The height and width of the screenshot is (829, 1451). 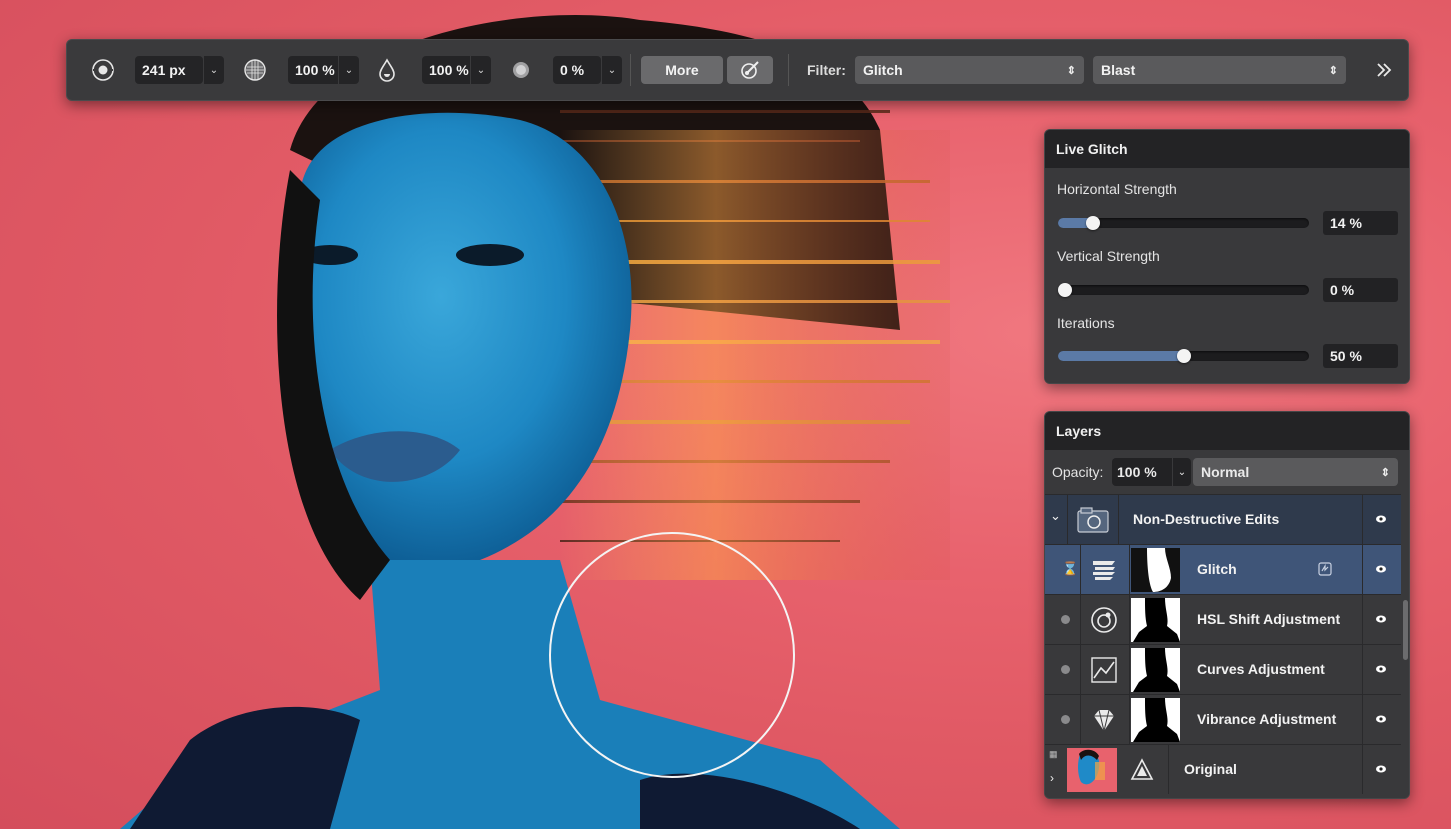 I want to click on opacity-label: Opacity:, so click(x=1078, y=472).